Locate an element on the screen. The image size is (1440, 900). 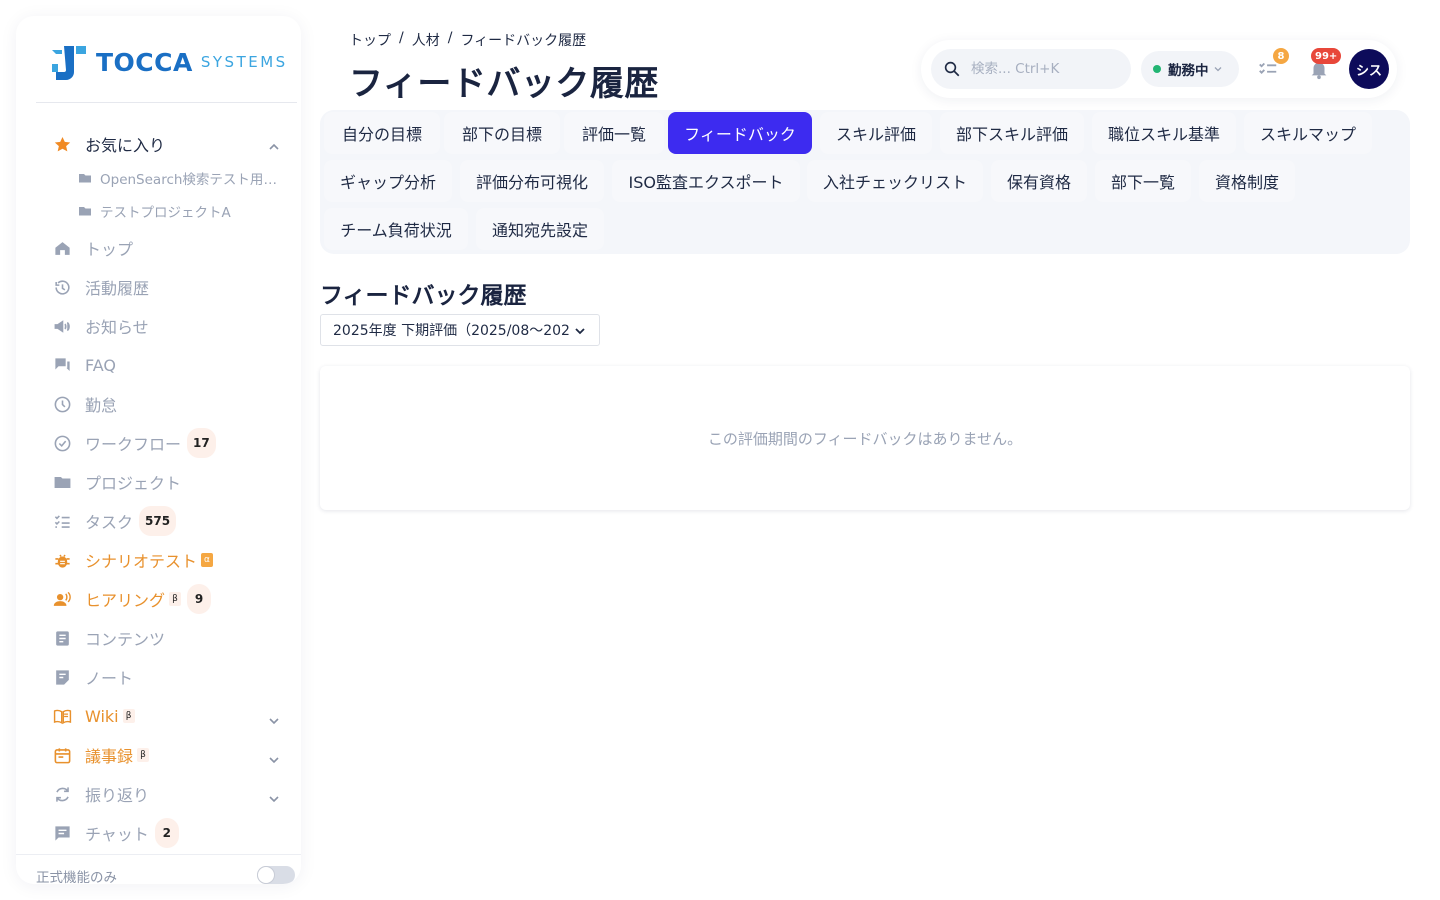
tasks-count-badge: 575 is located at coordinates (158, 521).